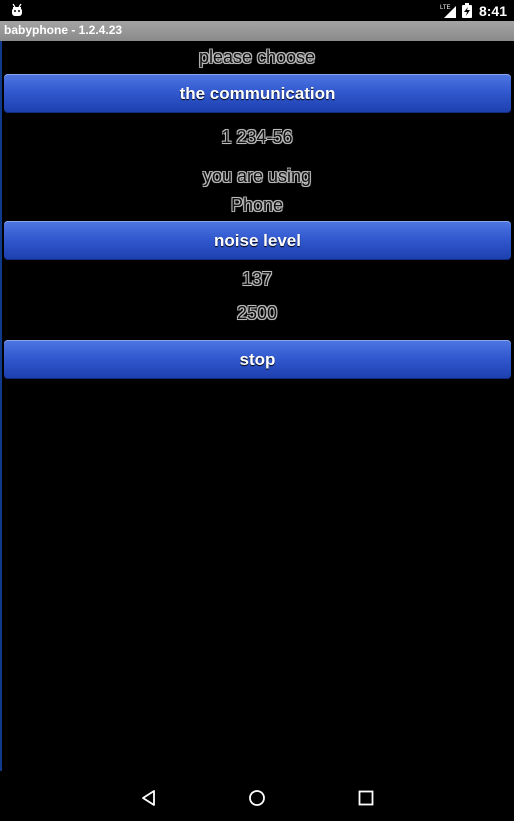 The image size is (514, 821). I want to click on communication-button: the communication, so click(257, 93).